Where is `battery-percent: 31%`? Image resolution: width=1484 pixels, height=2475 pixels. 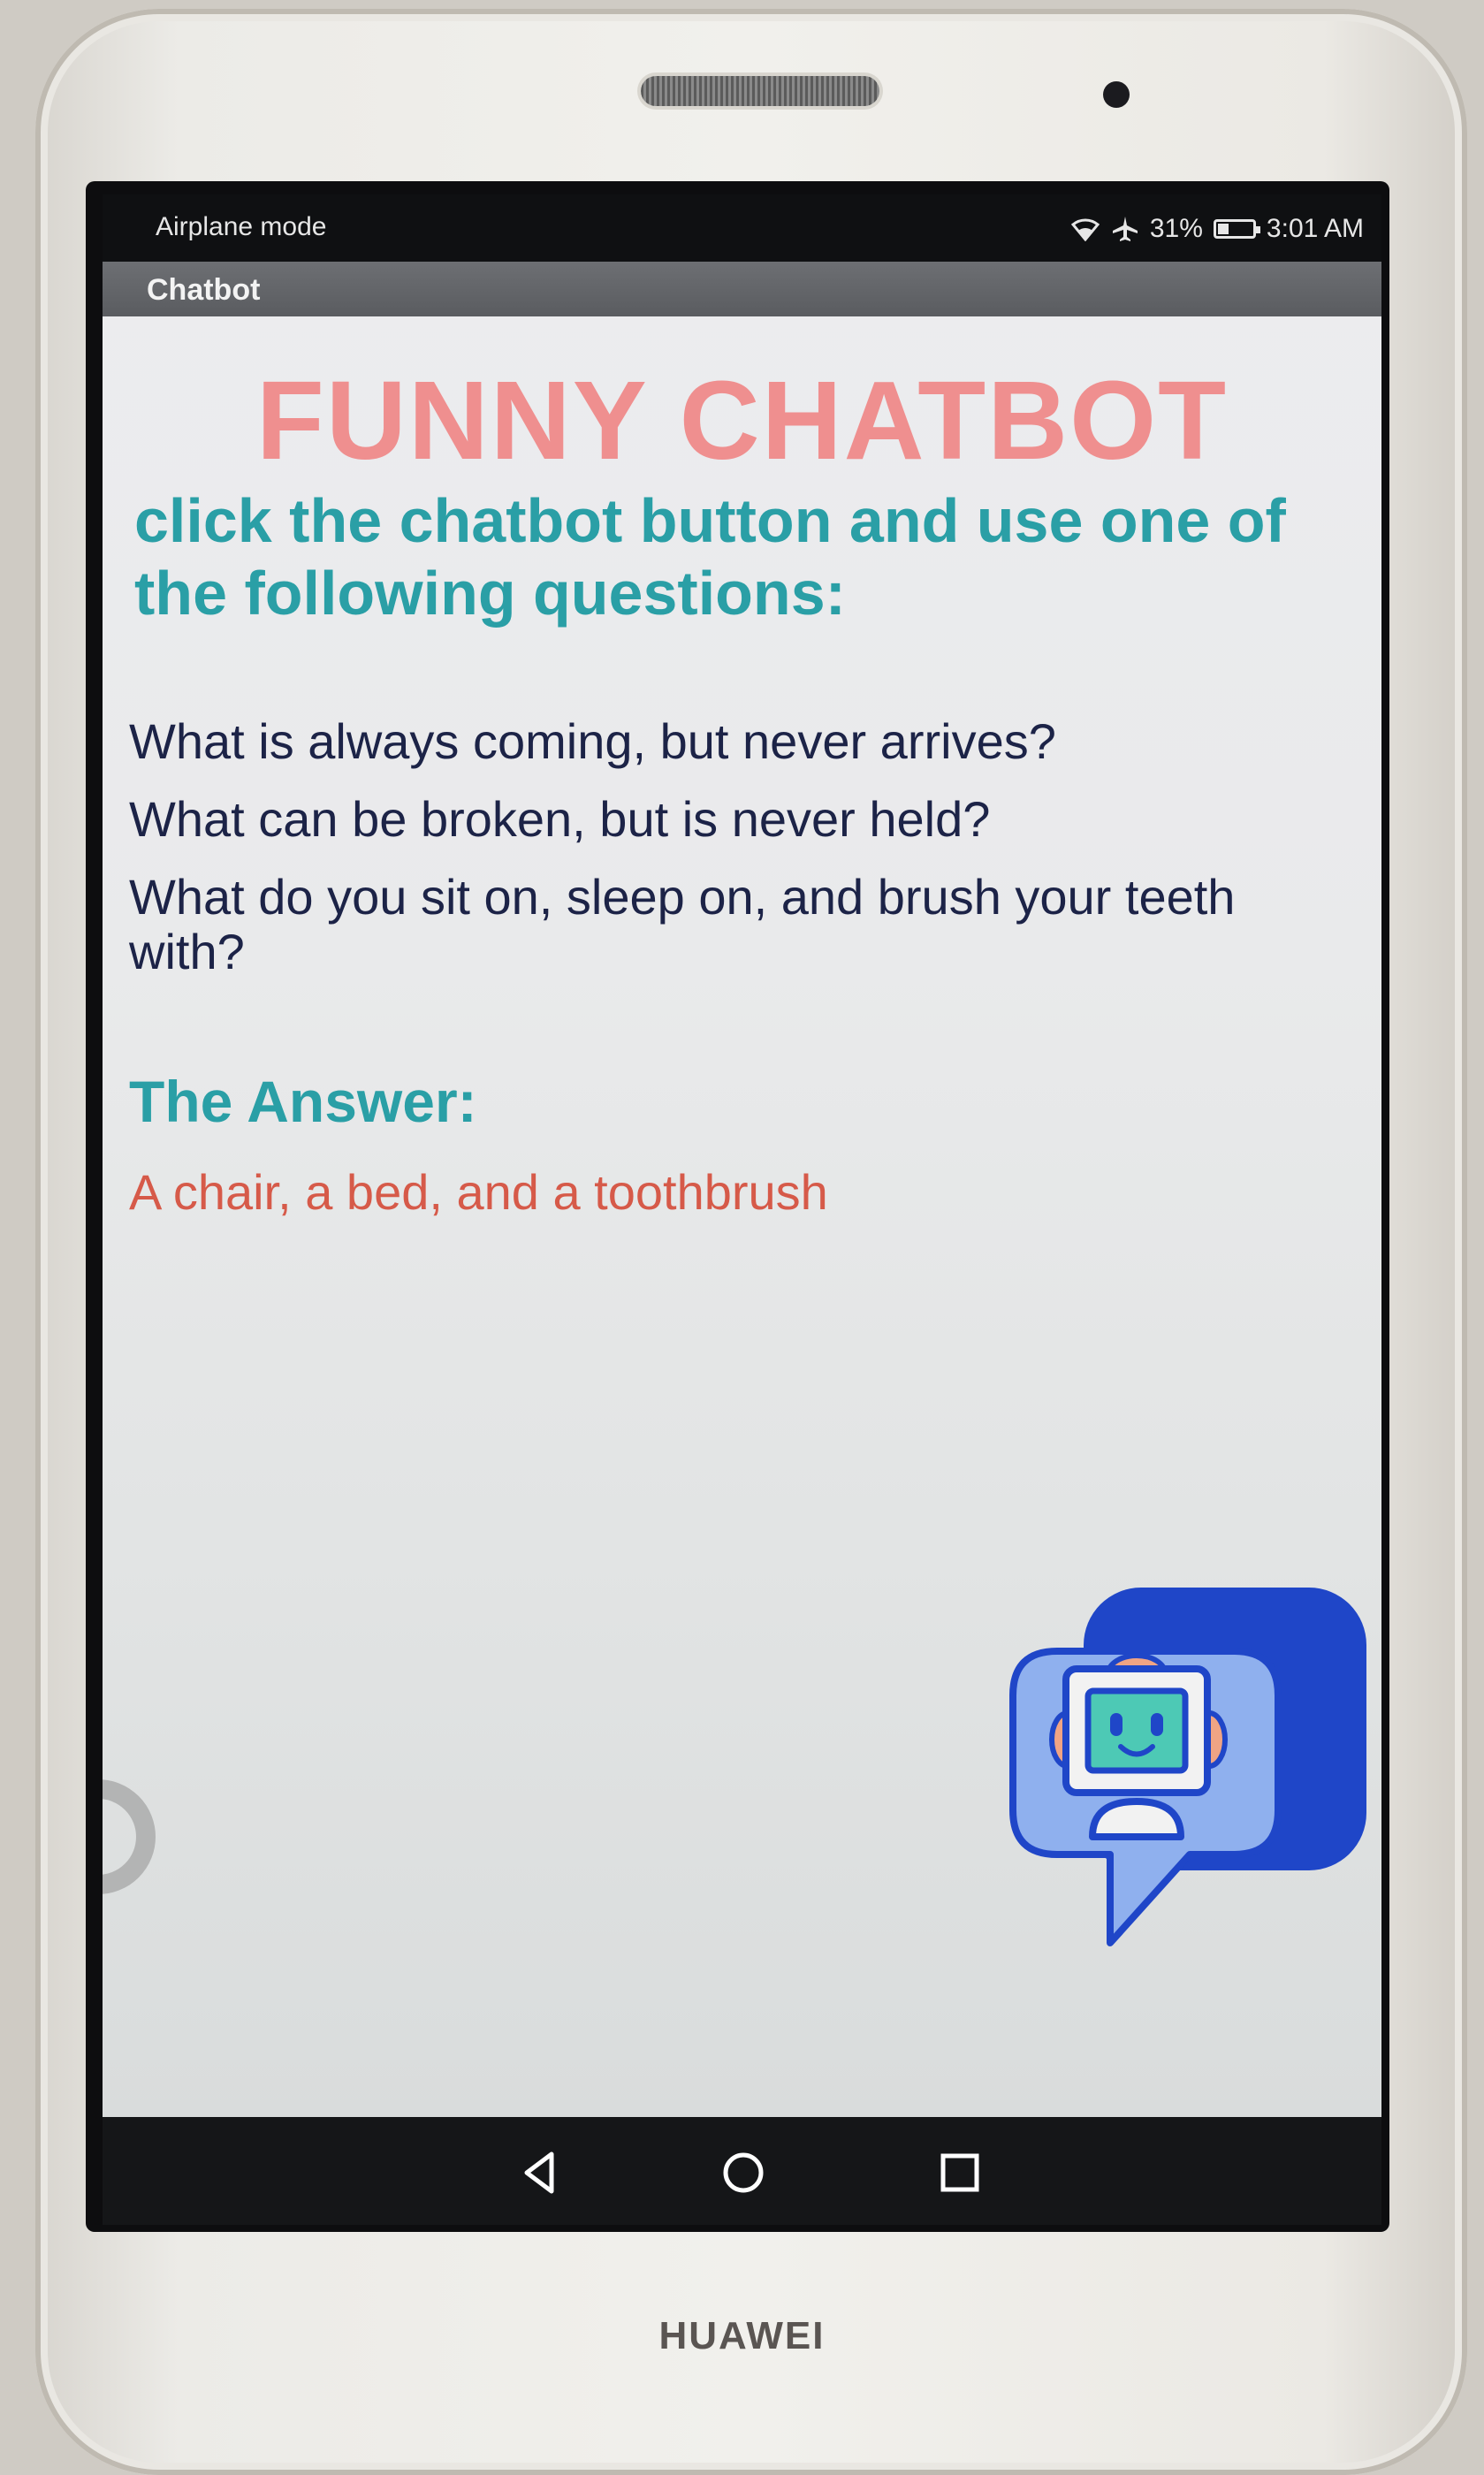
battery-percent: 31% is located at coordinates (1176, 228).